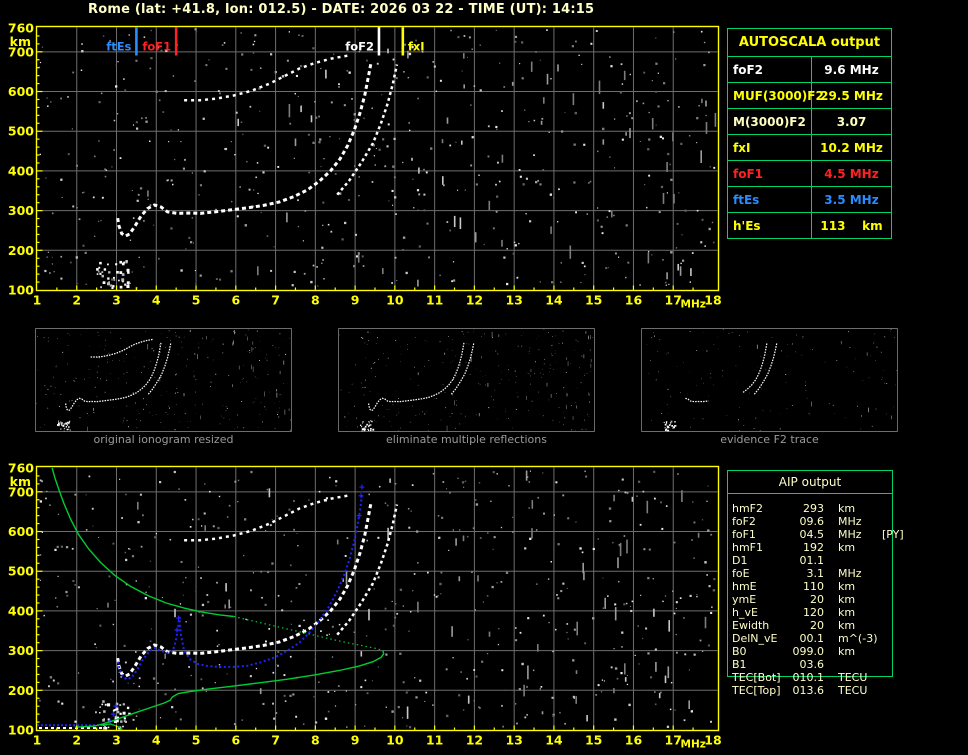 Image resolution: width=968 pixels, height=755 pixels. What do you see at coordinates (593, 740) in the screenshot?
I see `x-tick-label: 15` at bounding box center [593, 740].